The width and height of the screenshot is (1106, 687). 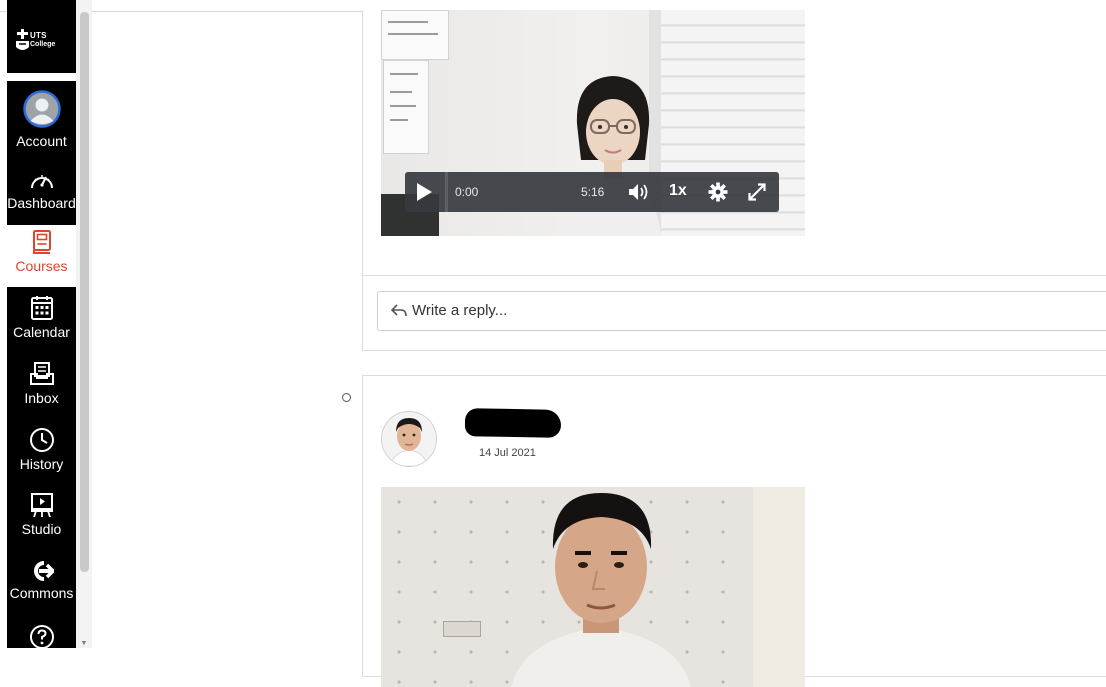 I want to click on gear-icon, so click(x=718, y=192).